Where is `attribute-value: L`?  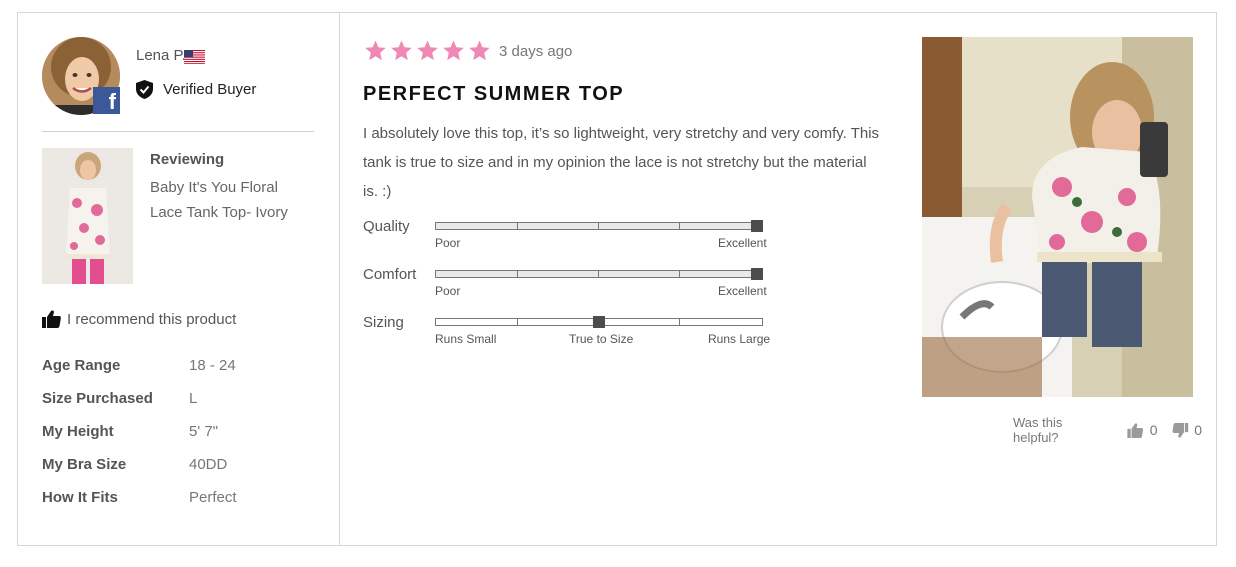
attribute-value: L is located at coordinates (193, 398).